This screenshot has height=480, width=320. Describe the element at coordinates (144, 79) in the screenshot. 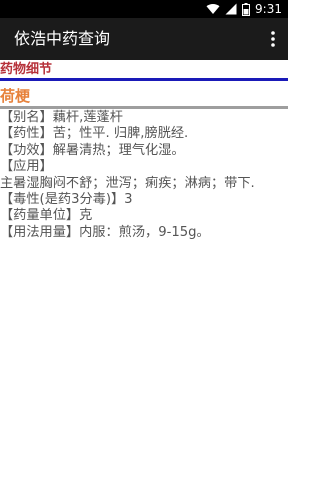

I see `blue-divider` at that location.